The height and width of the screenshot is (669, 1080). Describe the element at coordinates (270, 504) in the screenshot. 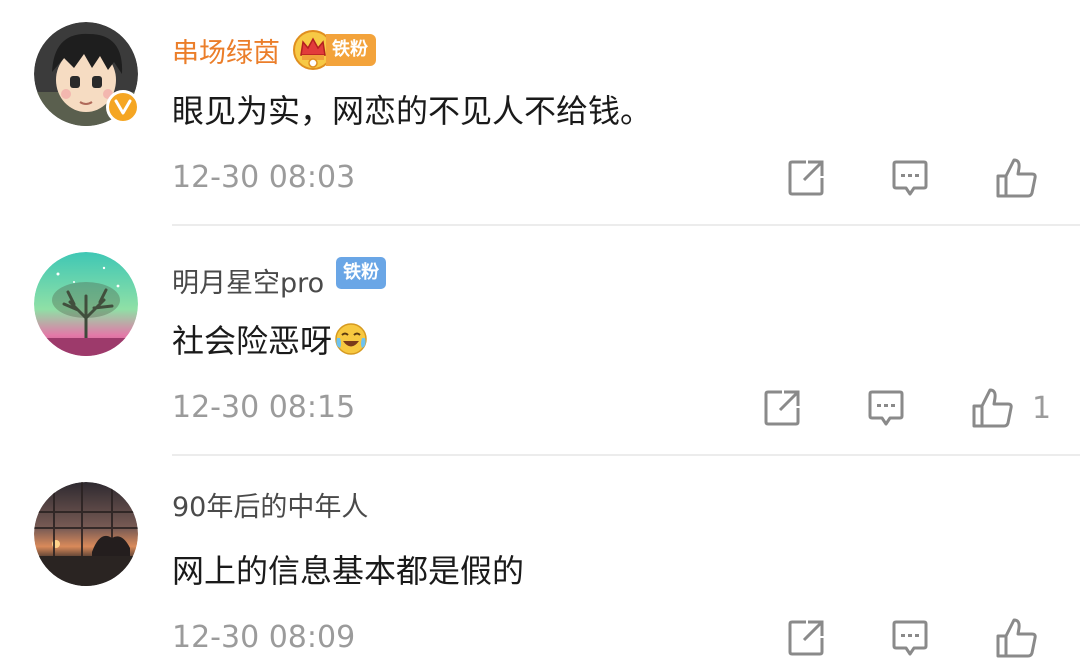

I see `username: 90年后的中年人` at that location.